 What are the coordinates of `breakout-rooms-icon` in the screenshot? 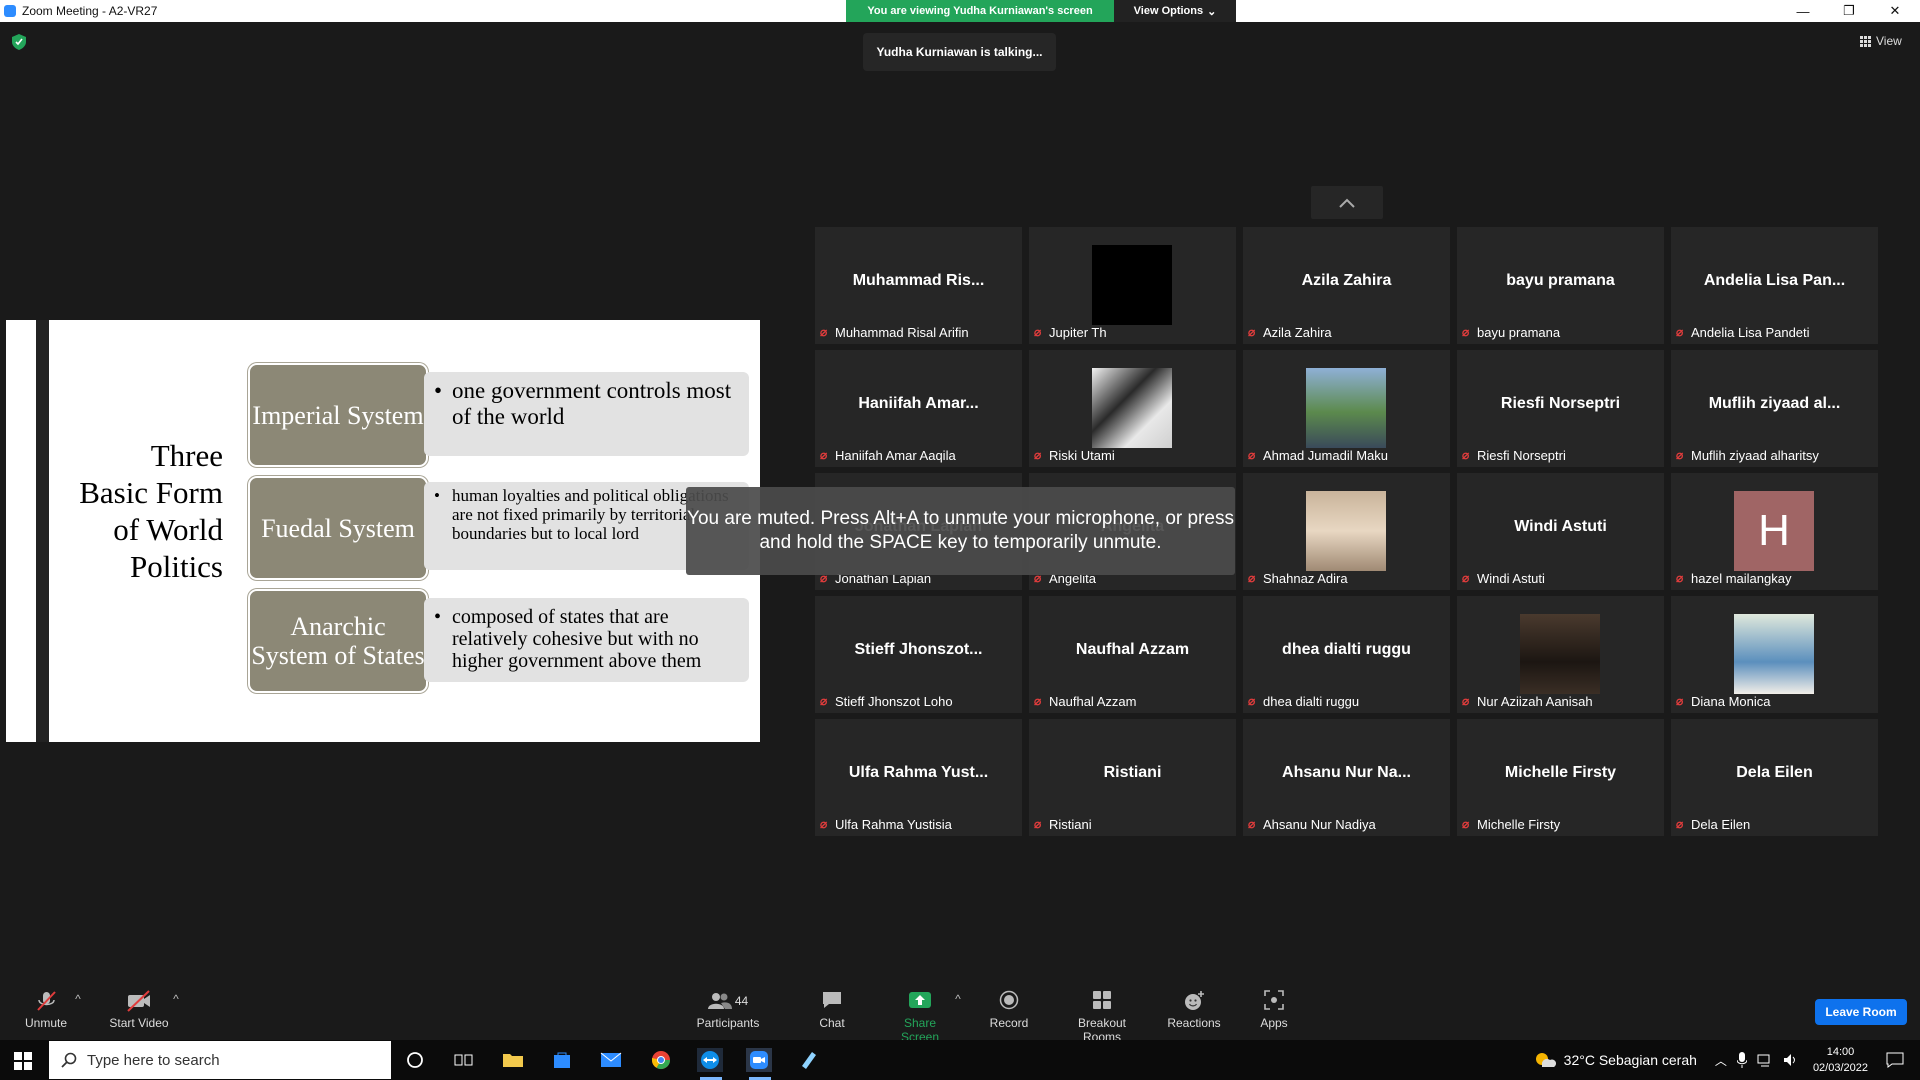 It's located at (1102, 1001).